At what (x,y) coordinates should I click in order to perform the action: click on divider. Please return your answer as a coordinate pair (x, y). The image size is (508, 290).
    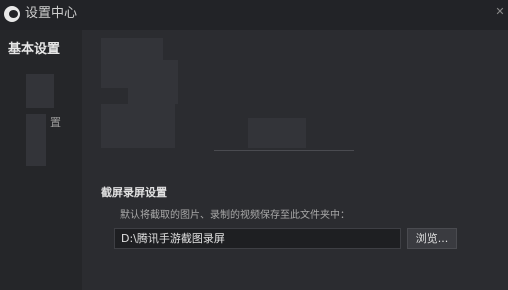
    Looking at the image, I should click on (284, 150).